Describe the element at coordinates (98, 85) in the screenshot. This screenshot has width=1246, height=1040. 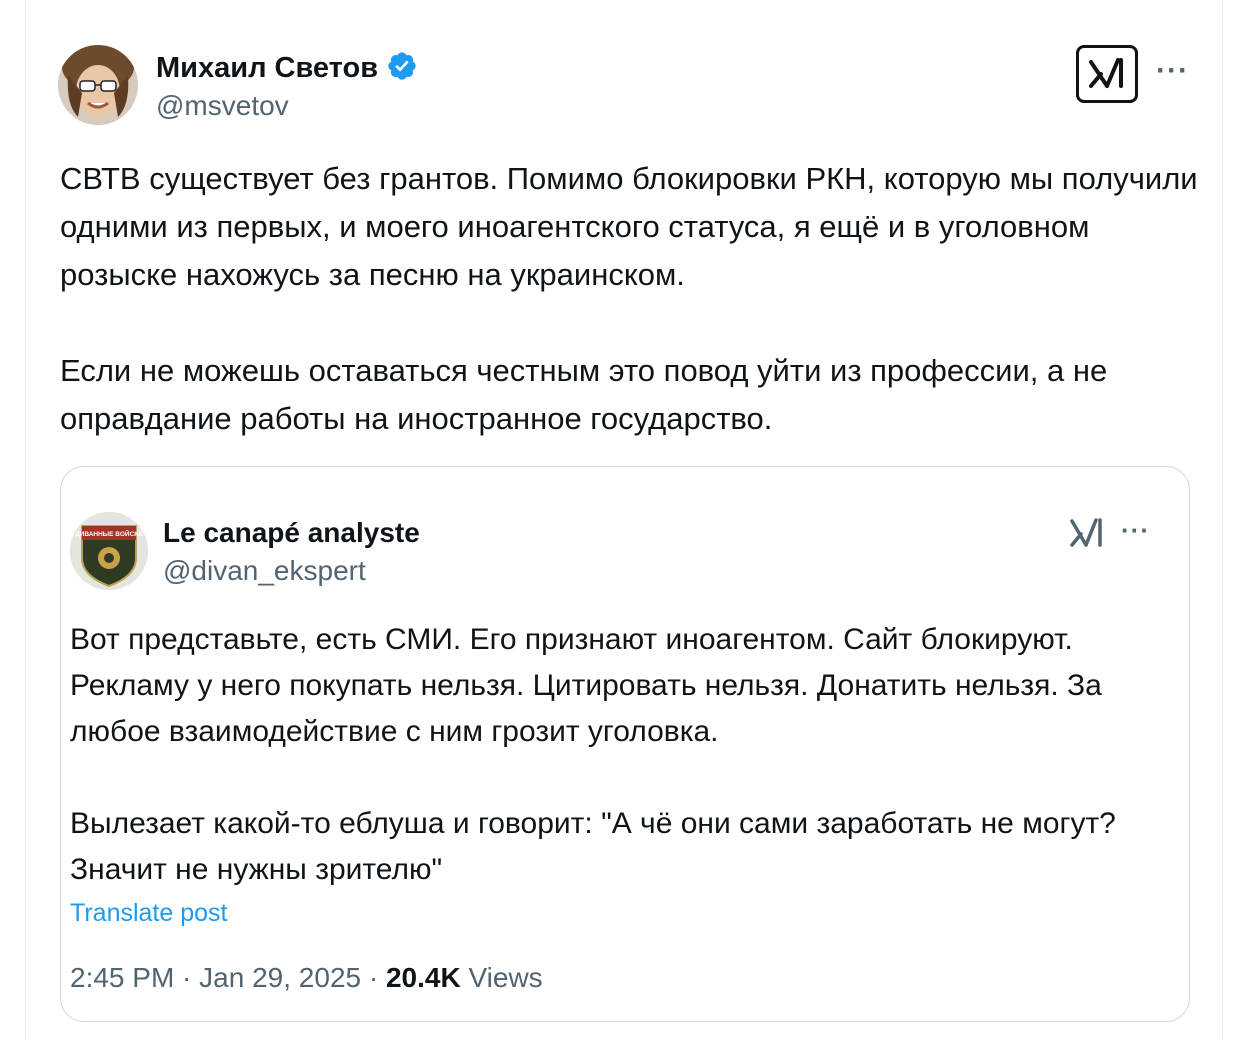
I see `author-avatar` at that location.